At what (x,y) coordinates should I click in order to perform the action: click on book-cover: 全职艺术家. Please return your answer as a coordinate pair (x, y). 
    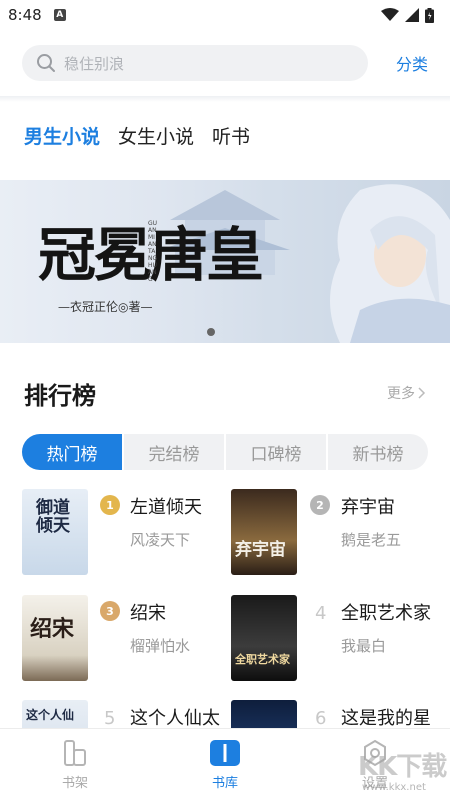
    Looking at the image, I should click on (264, 638).